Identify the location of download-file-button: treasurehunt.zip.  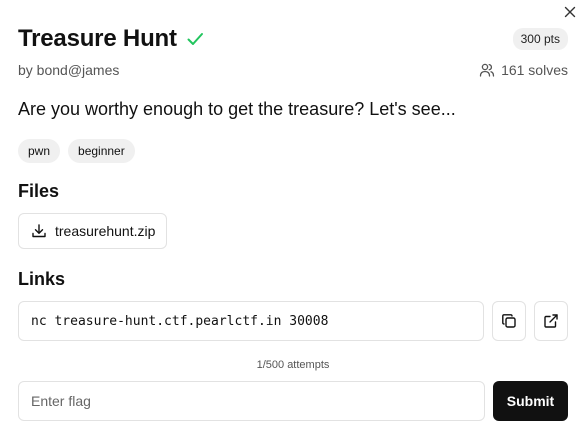
(92, 231).